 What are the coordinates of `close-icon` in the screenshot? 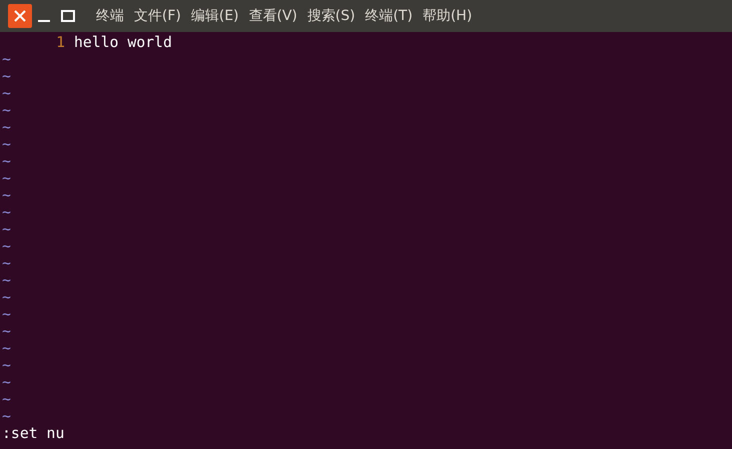 It's located at (20, 16).